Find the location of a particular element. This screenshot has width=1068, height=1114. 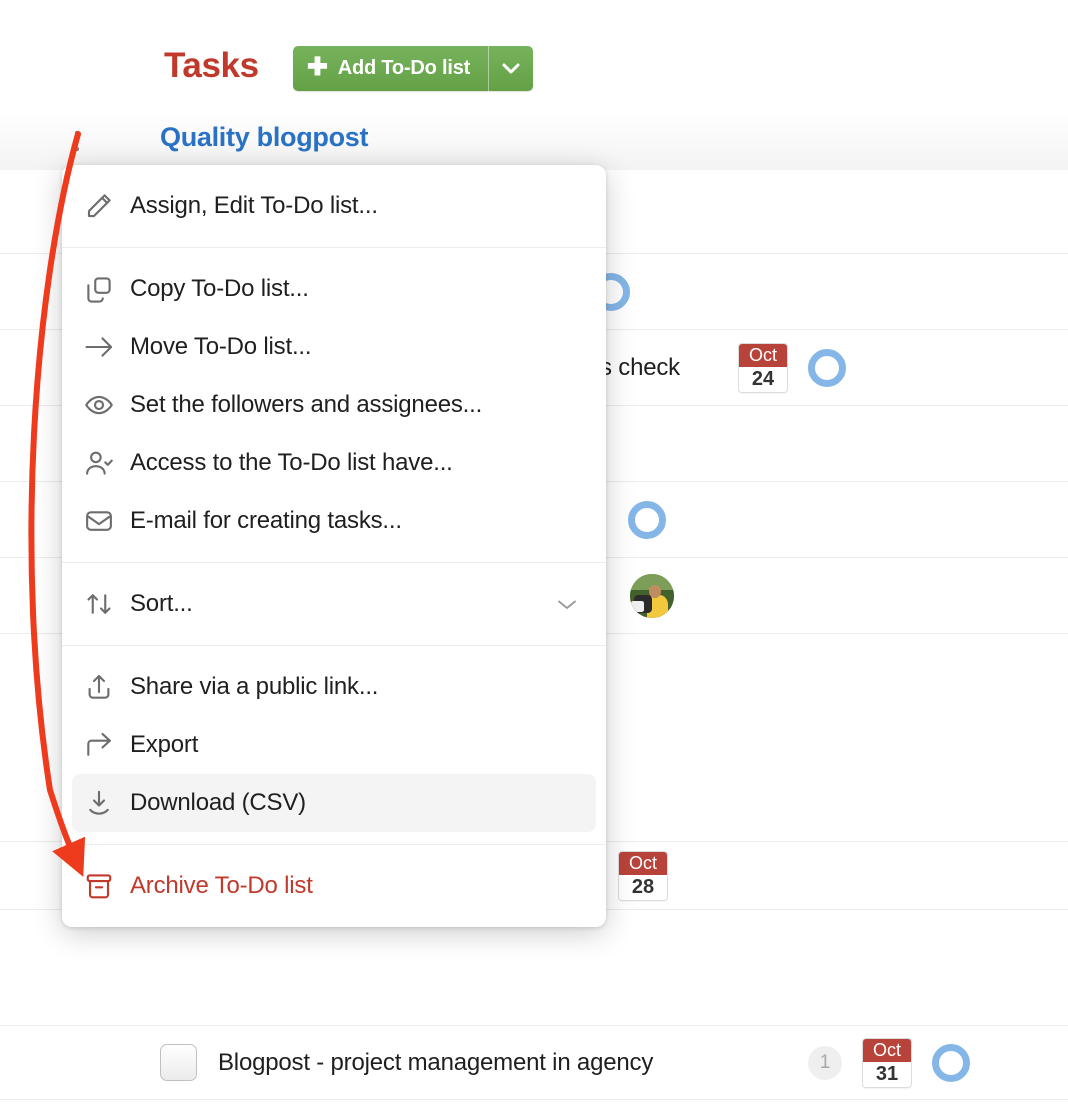

due-date-badge: Oct 31 is located at coordinates (887, 1062).